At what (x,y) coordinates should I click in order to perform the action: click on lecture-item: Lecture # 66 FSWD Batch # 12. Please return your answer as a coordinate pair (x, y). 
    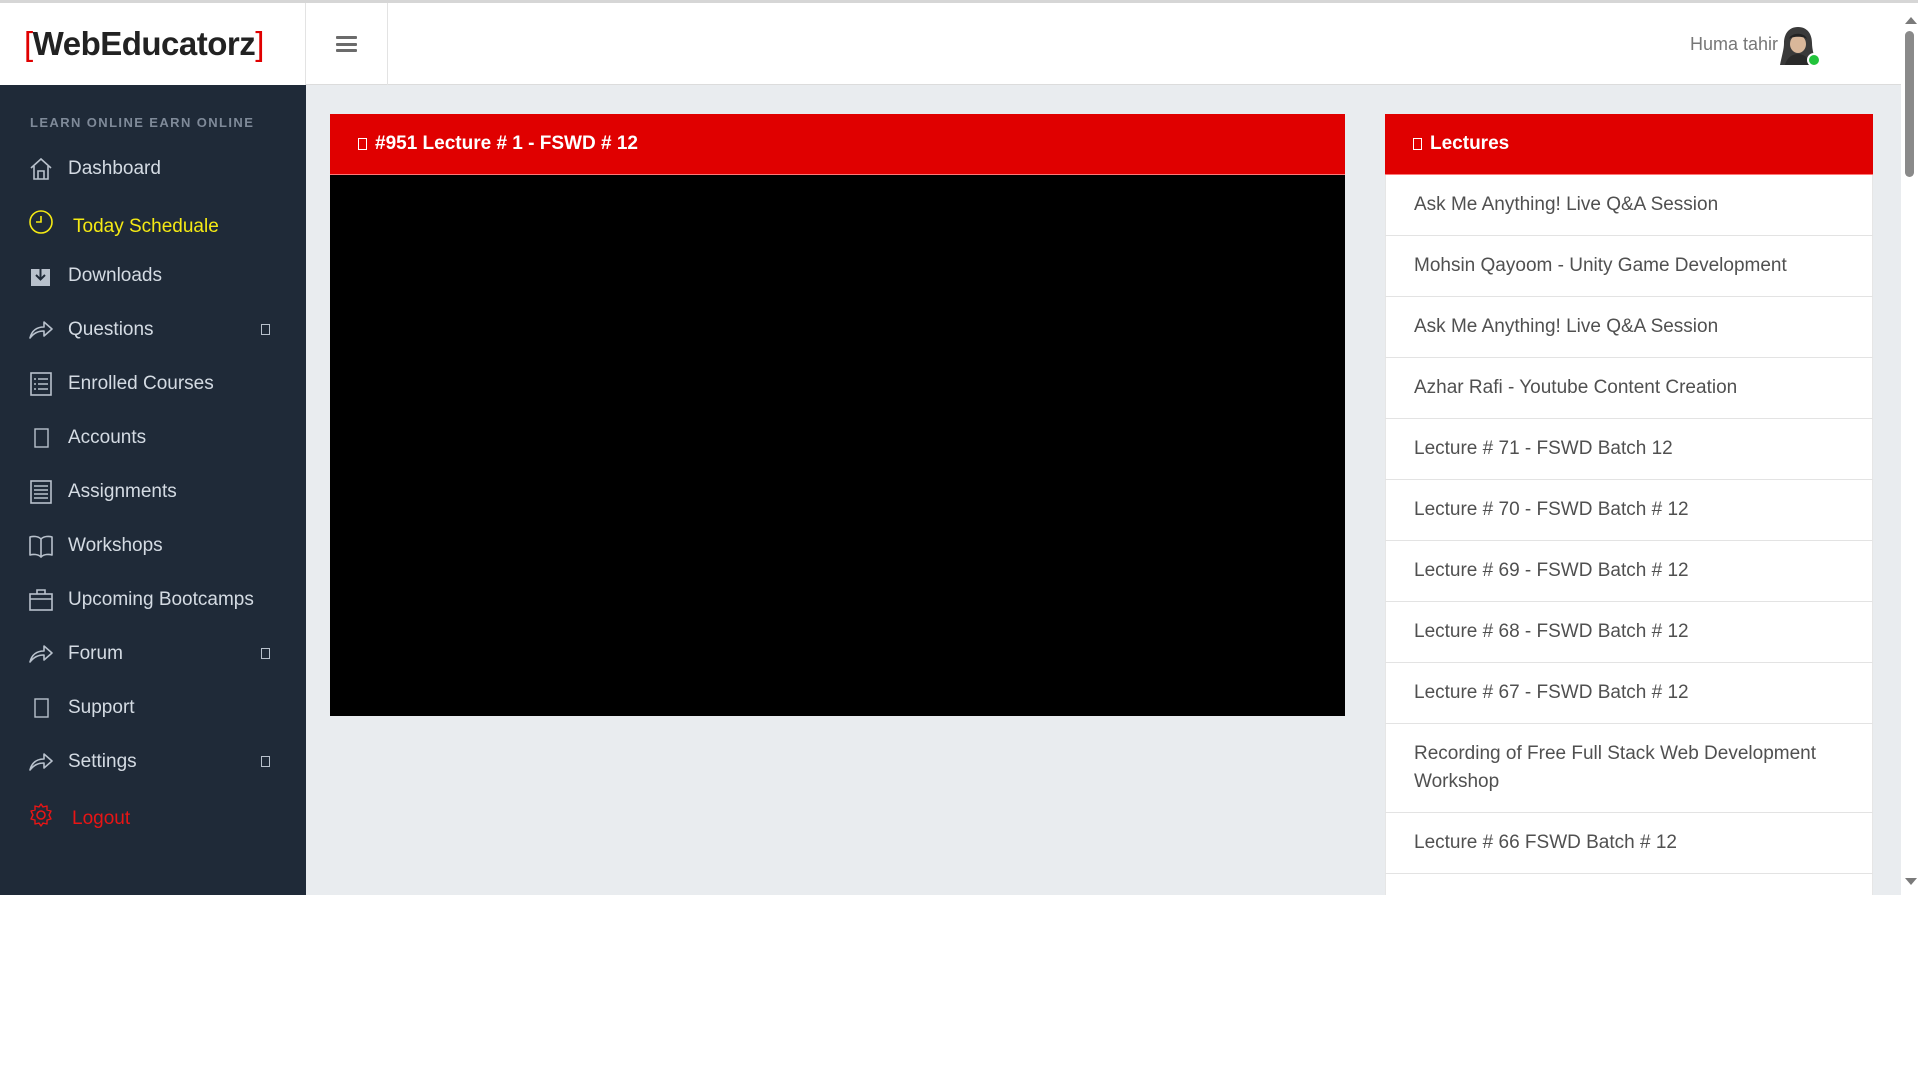
    Looking at the image, I should click on (1629, 843).